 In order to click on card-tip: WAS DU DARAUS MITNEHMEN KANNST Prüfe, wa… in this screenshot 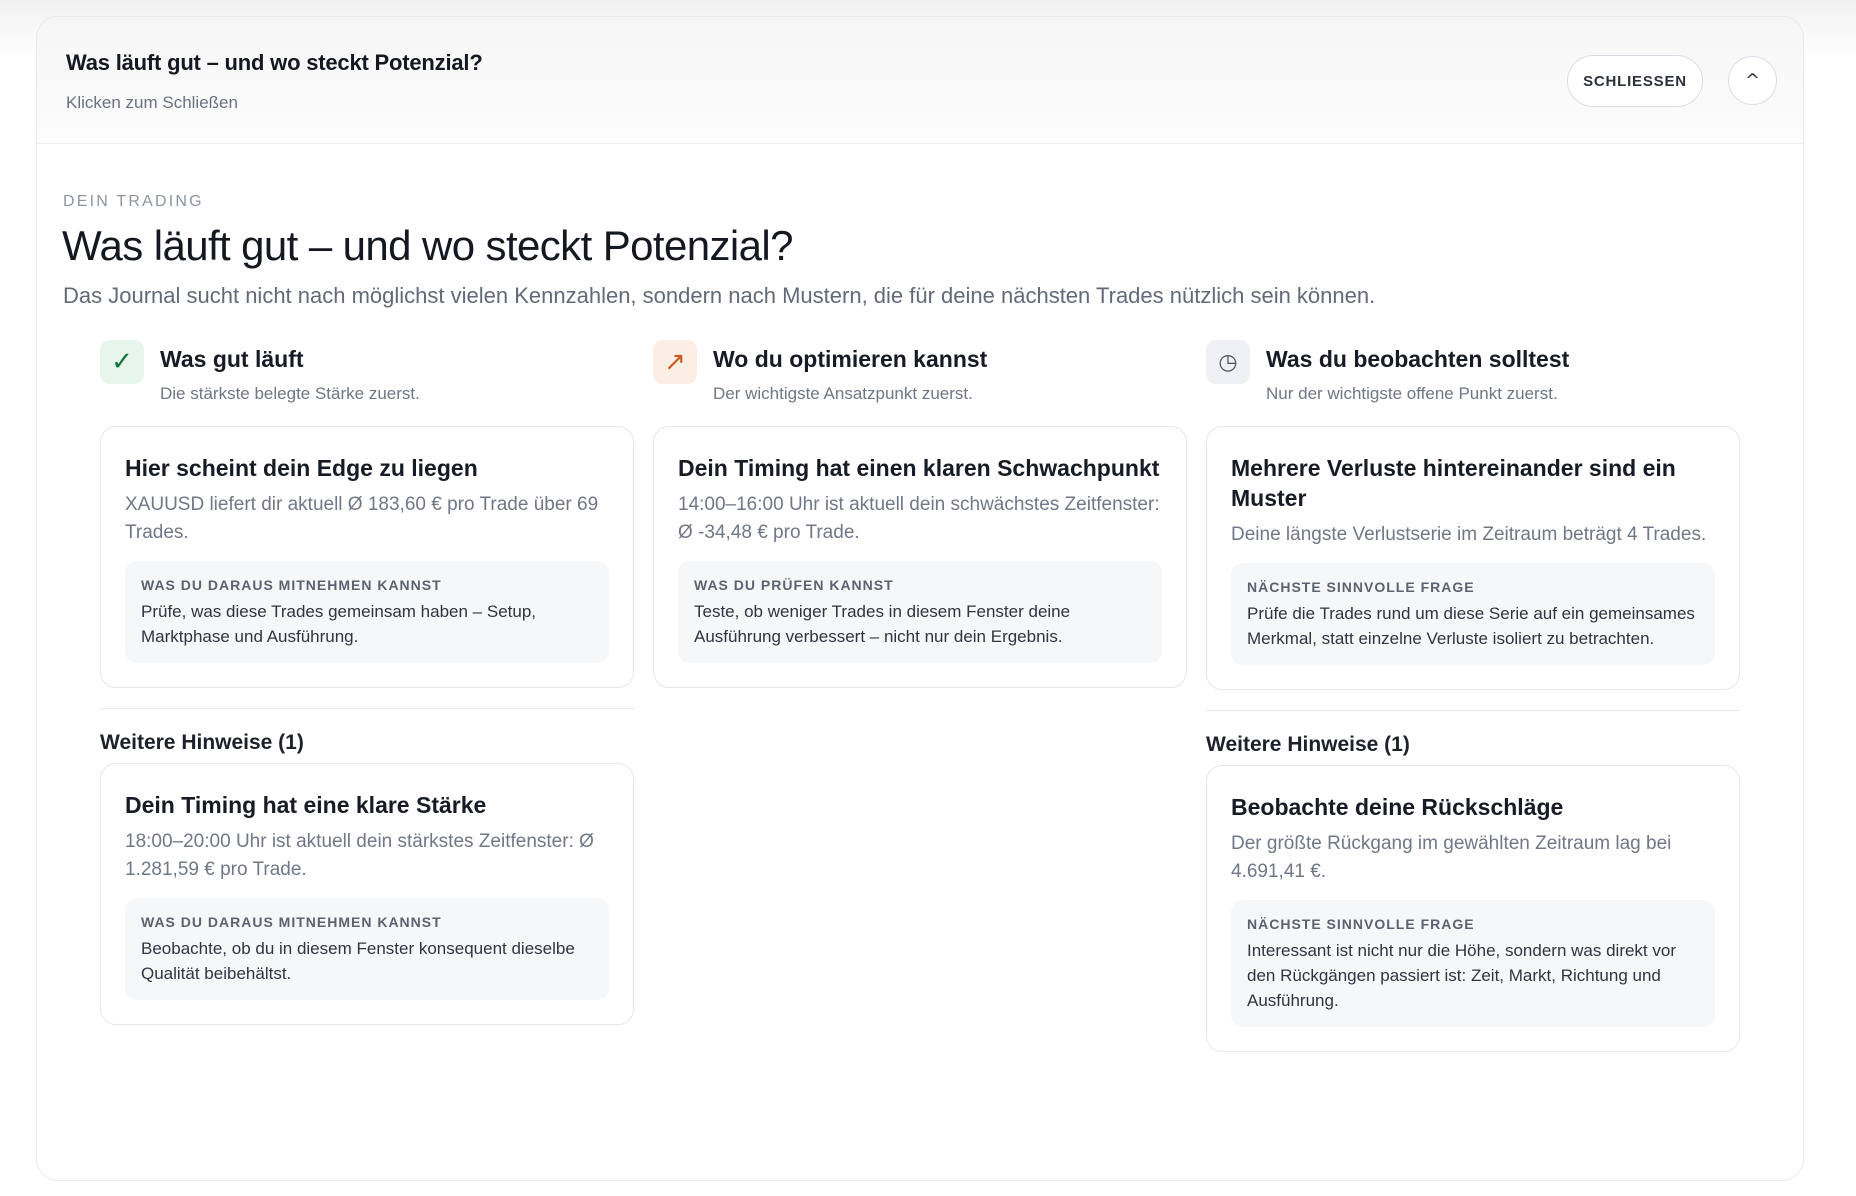, I will do `click(367, 612)`.